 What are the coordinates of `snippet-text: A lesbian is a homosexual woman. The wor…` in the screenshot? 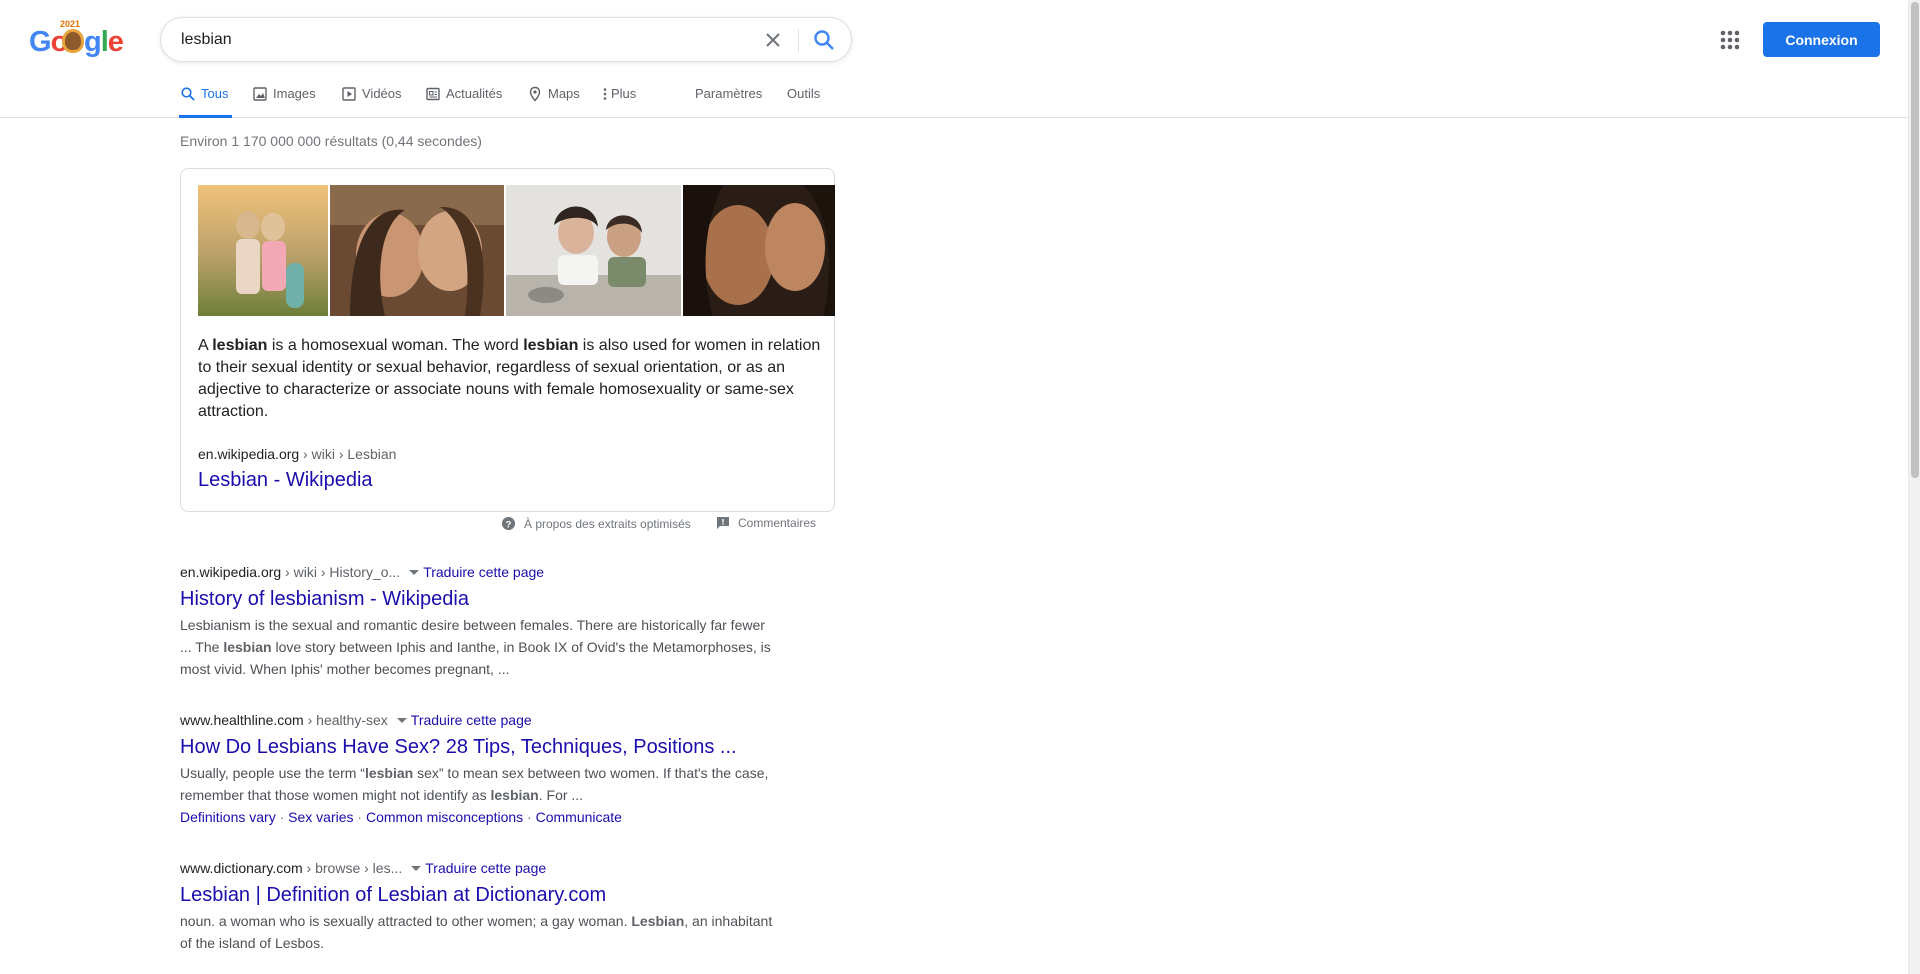 It's located at (509, 378).